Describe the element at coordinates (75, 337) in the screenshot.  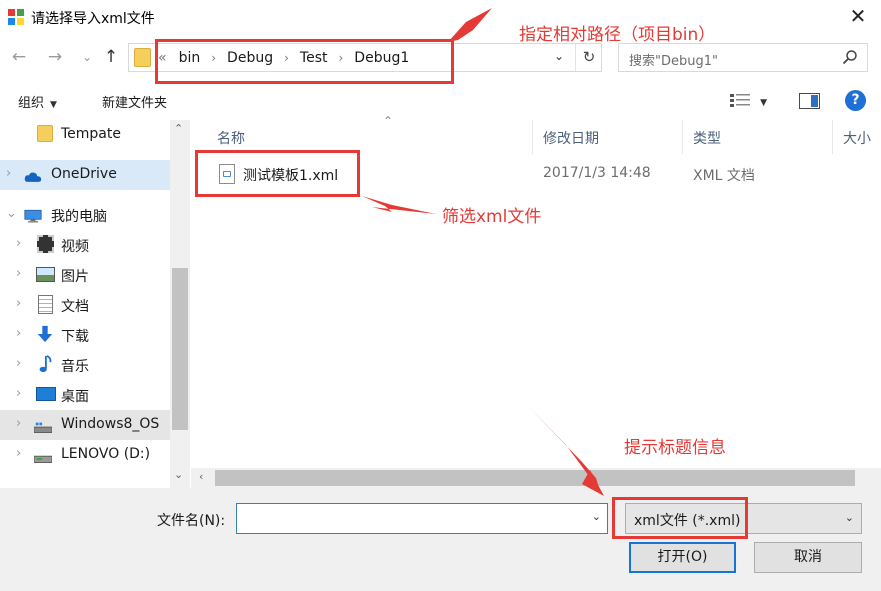
I see `sidebar-item-label: 下载` at that location.